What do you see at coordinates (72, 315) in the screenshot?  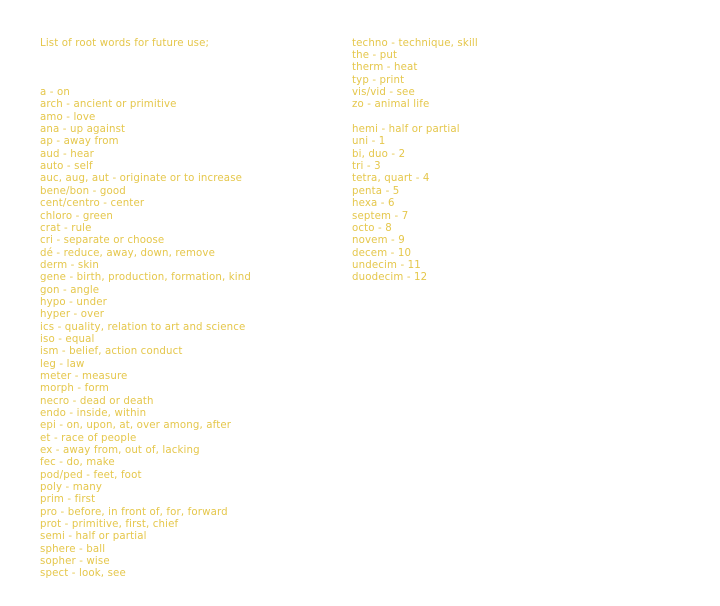 I see `root-word-line: hyper - over` at bounding box center [72, 315].